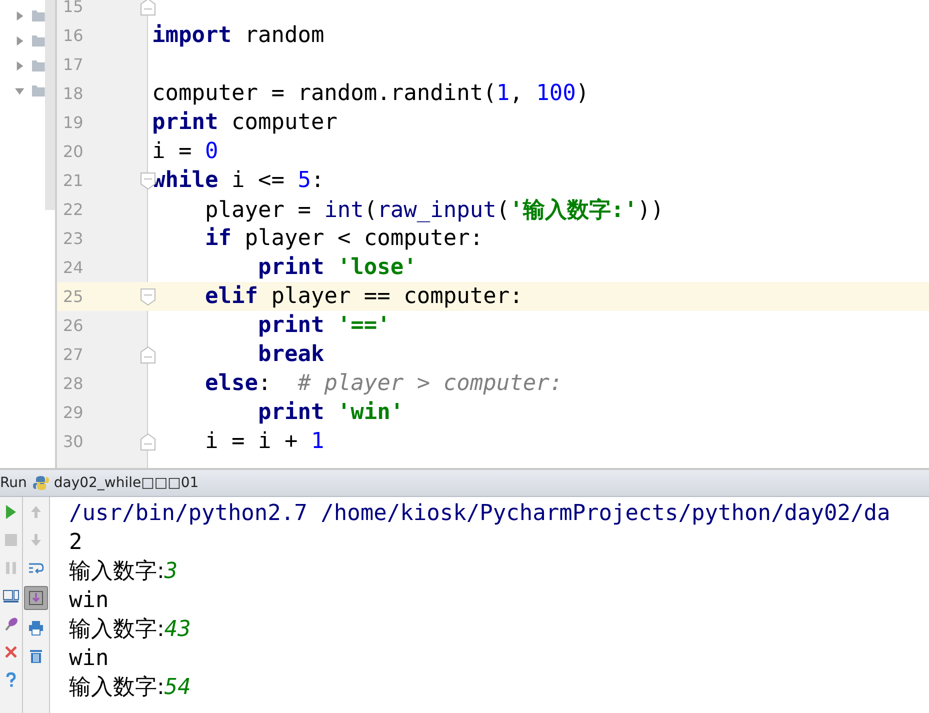 This screenshot has height=713, width=929. I want to click on line-number: 24, so click(73, 267).